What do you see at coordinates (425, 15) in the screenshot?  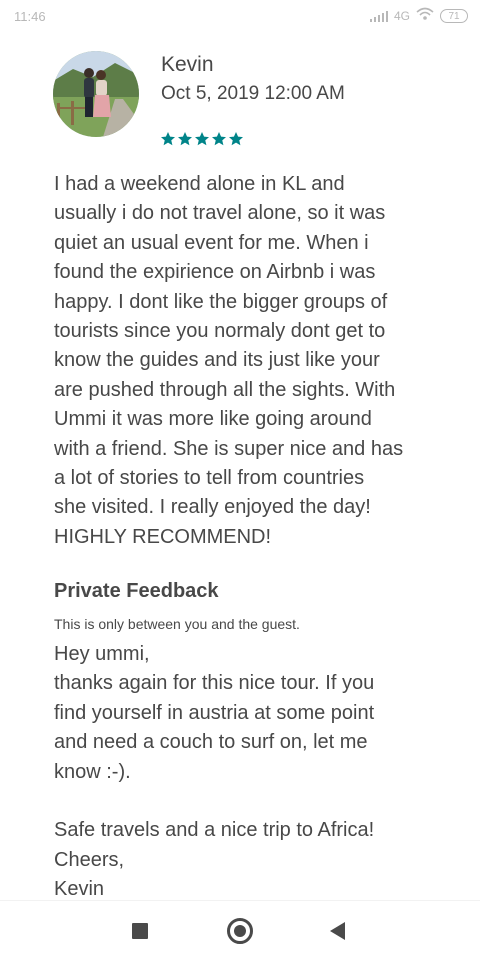 I see `wifi-icon` at bounding box center [425, 15].